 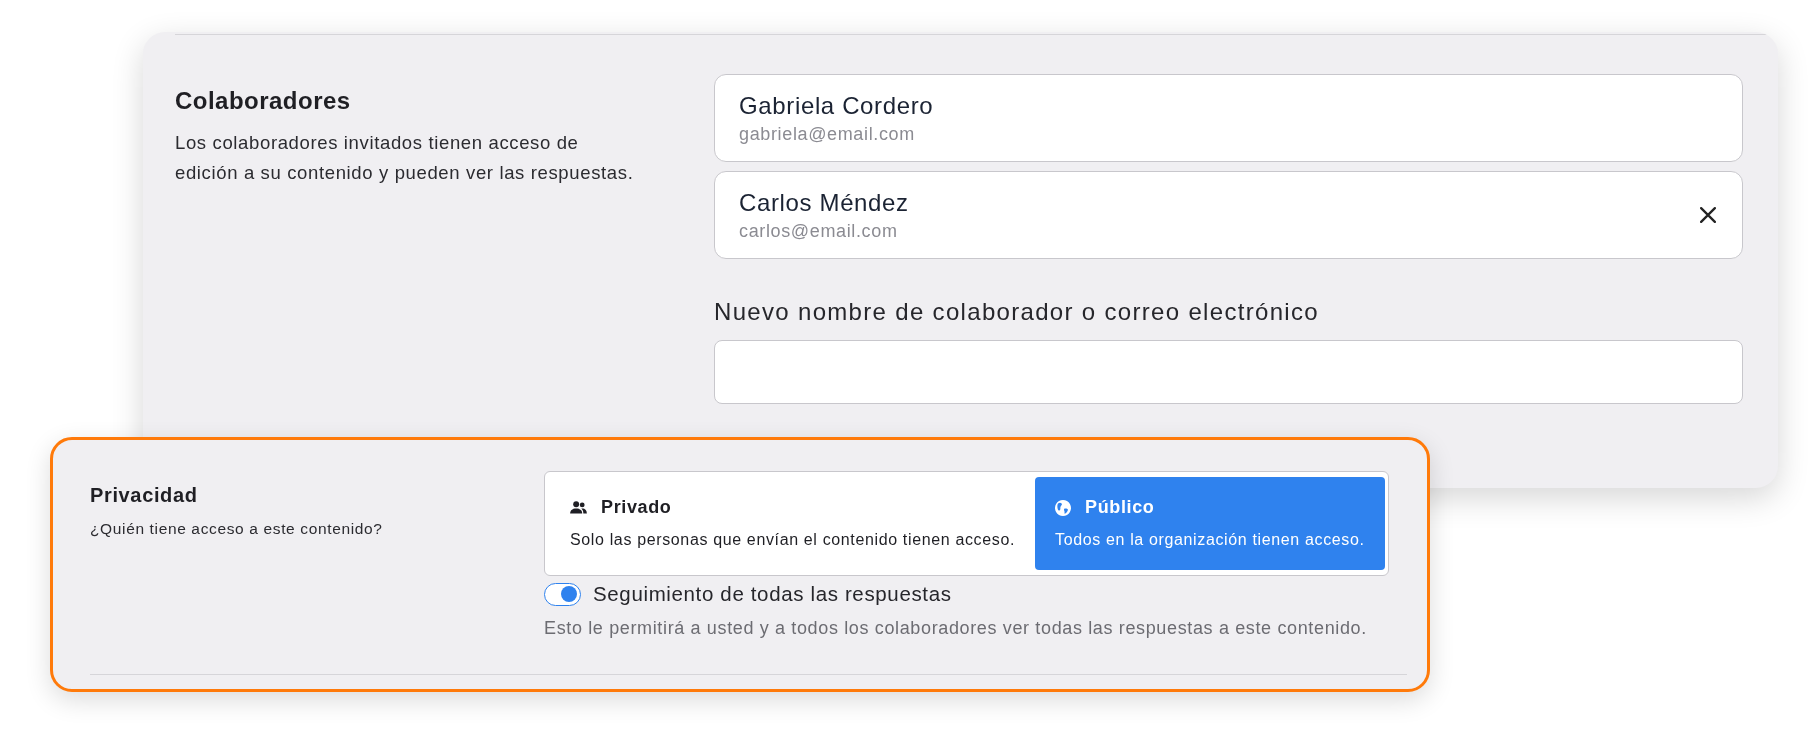 What do you see at coordinates (836, 105) in the screenshot?
I see `collaborator-name: Gabriela Cordero` at bounding box center [836, 105].